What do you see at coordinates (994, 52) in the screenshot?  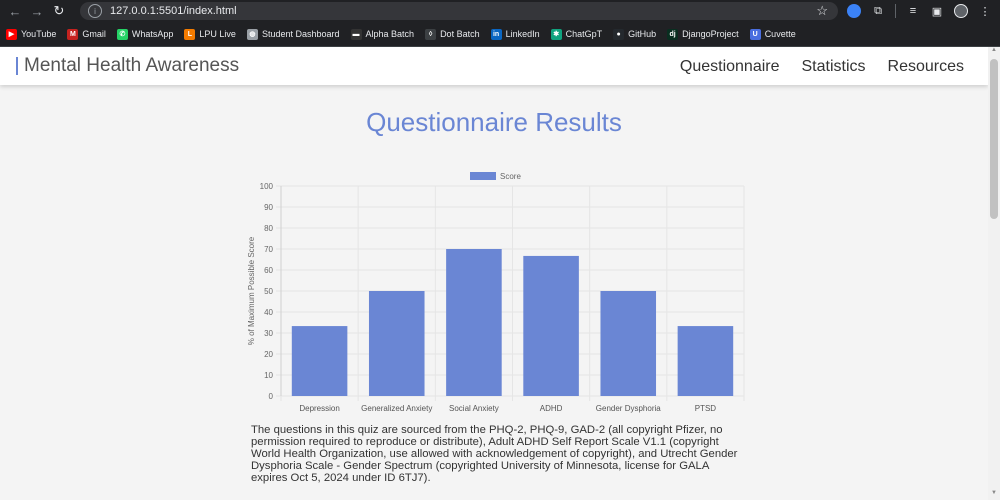 I see `scroll-up-icon: ▲` at bounding box center [994, 52].